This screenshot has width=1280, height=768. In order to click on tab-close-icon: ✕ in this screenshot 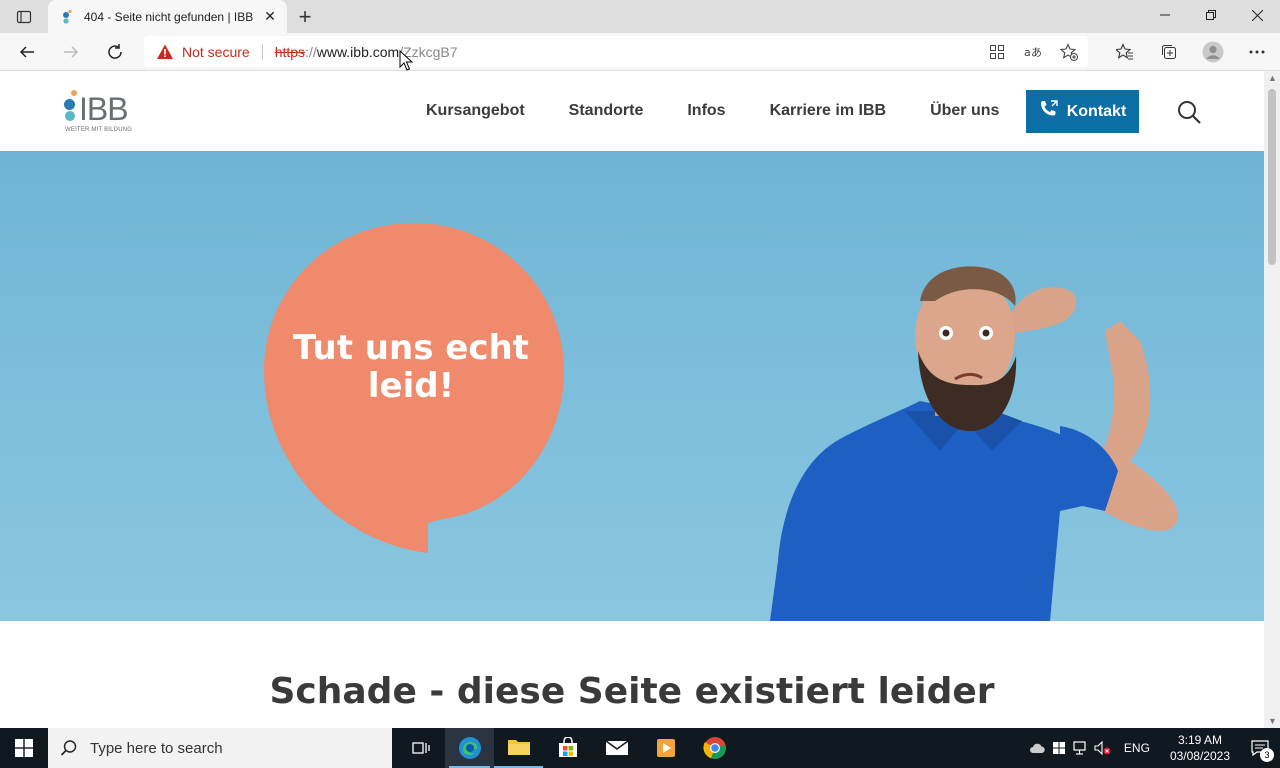, I will do `click(270, 17)`.